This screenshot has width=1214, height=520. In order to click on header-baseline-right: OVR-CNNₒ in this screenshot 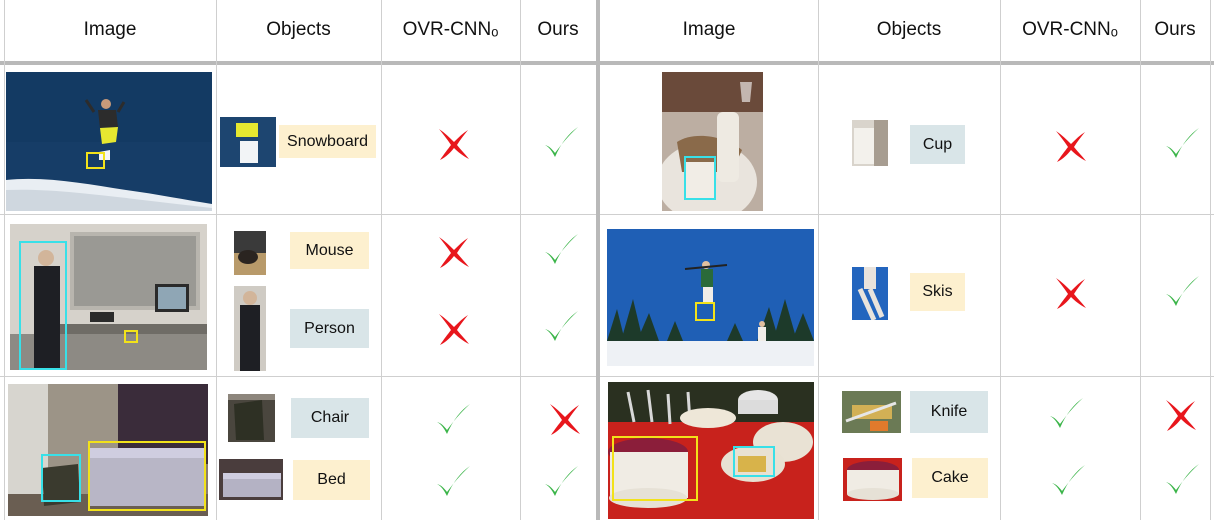, I will do `click(1070, 29)`.